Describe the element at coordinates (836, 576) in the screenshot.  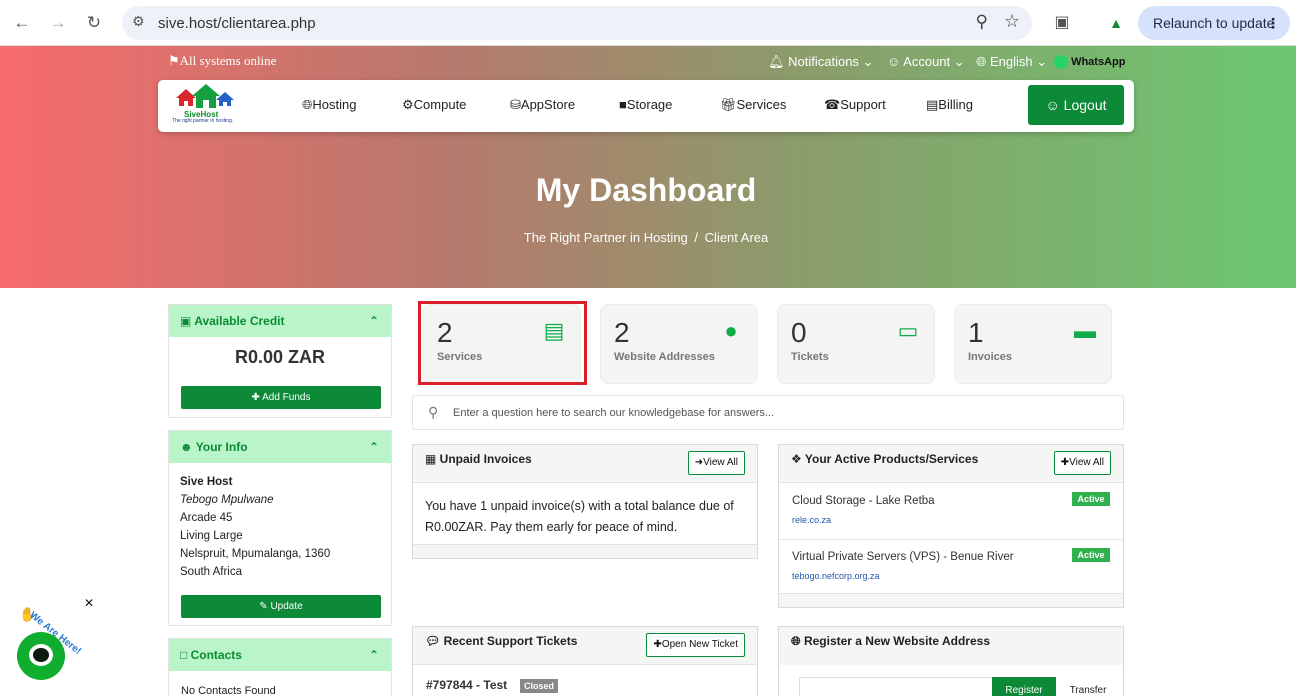
I see `product-domain: tebogo.nefcorp.org.za` at that location.